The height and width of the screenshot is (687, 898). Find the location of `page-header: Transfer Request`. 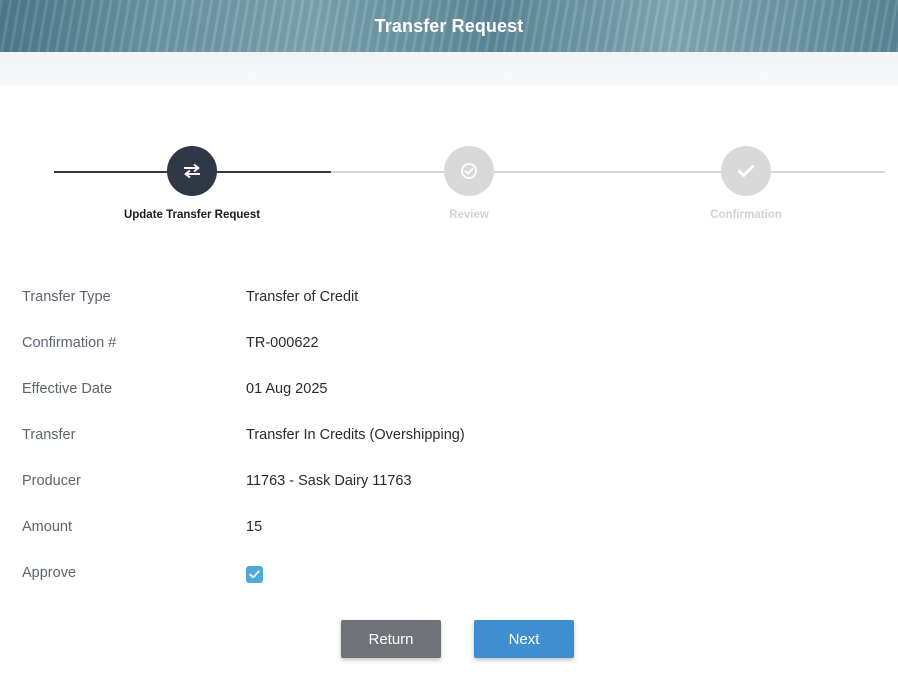

page-header: Transfer Request is located at coordinates (449, 26).